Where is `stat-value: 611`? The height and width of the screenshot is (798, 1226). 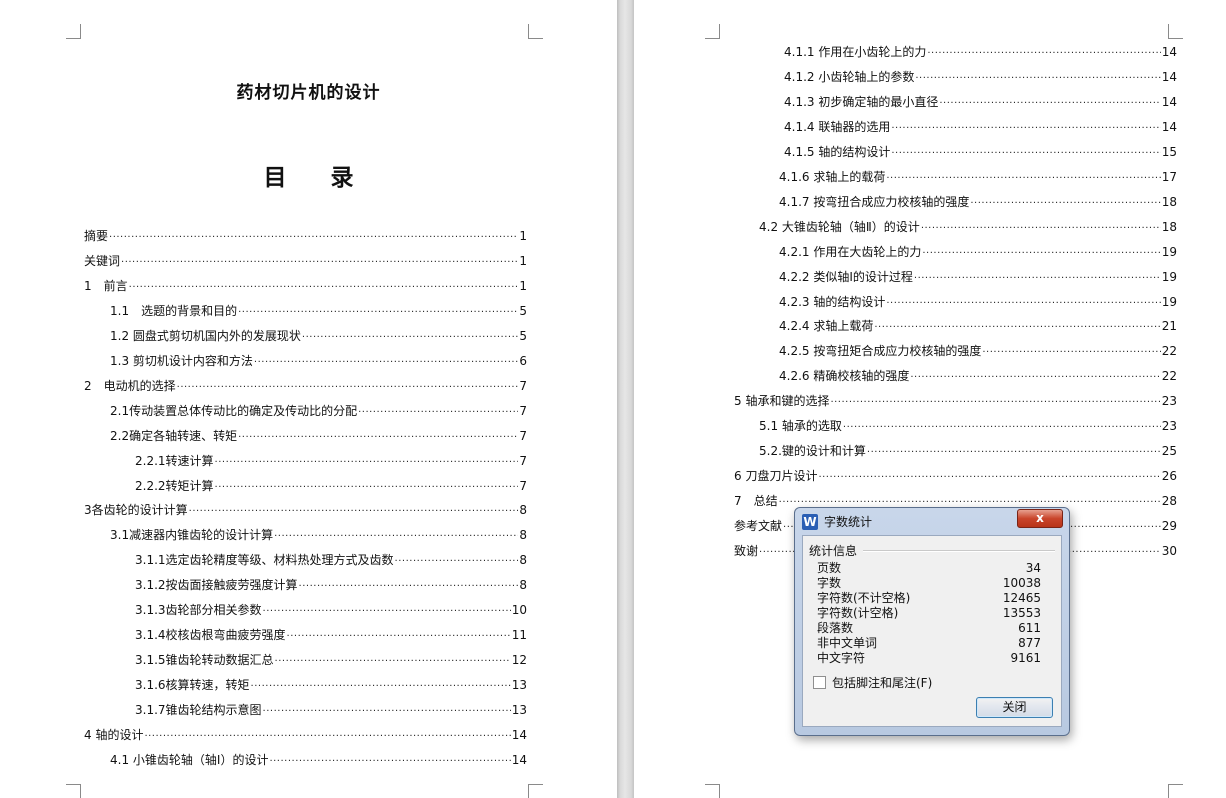
stat-value: 611 is located at coordinates (1029, 628).